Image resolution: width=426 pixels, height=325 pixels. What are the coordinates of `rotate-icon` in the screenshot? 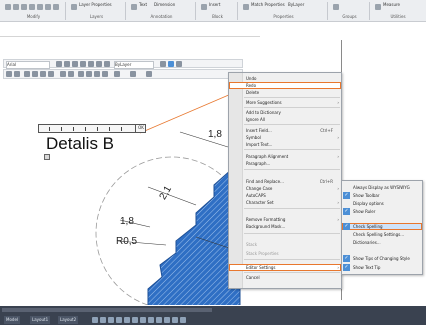 It's located at (16, 7).